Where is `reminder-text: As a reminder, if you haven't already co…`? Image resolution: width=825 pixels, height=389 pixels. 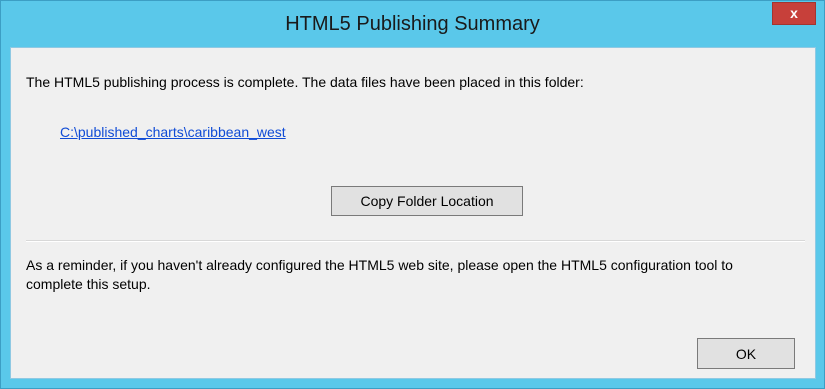 reminder-text: As a reminder, if you haven't already co… is located at coordinates (379, 274).